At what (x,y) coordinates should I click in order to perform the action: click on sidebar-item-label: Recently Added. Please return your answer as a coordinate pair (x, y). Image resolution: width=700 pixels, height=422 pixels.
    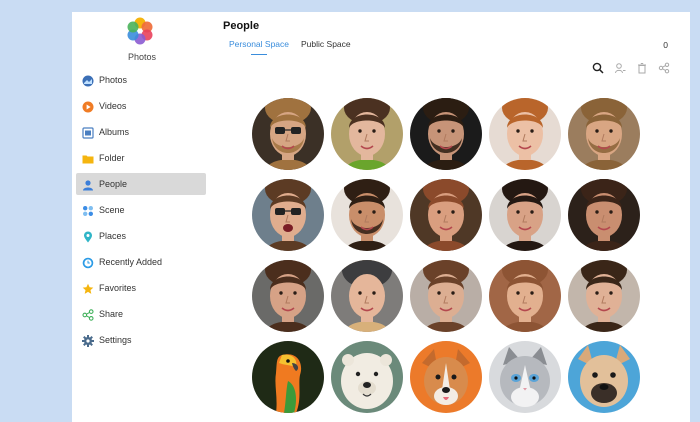
    Looking at the image, I should click on (131, 262).